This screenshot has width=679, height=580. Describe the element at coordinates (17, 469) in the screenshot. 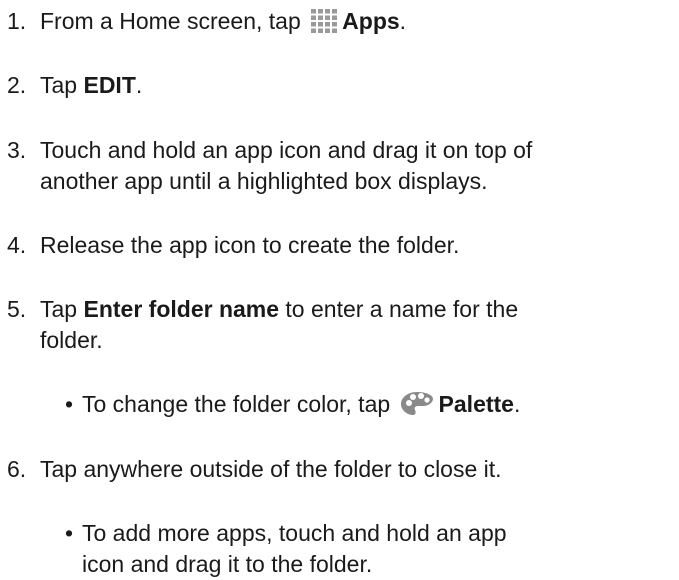

I see `step-number: 6.` at that location.